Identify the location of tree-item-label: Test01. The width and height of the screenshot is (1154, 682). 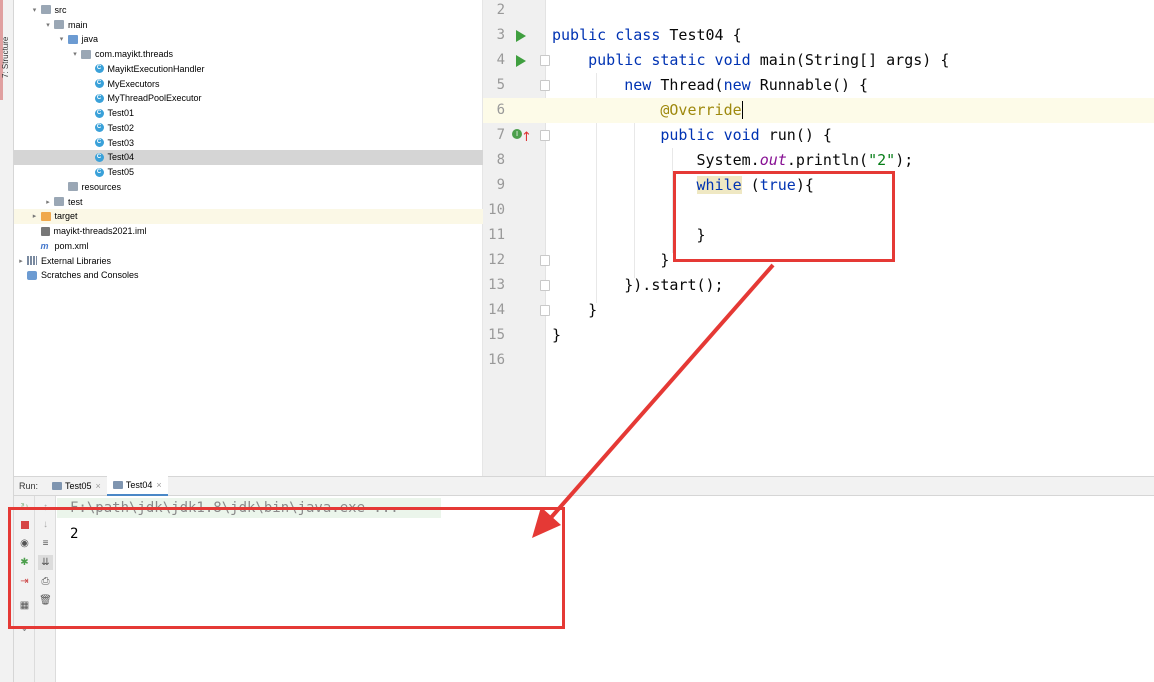
(121, 113).